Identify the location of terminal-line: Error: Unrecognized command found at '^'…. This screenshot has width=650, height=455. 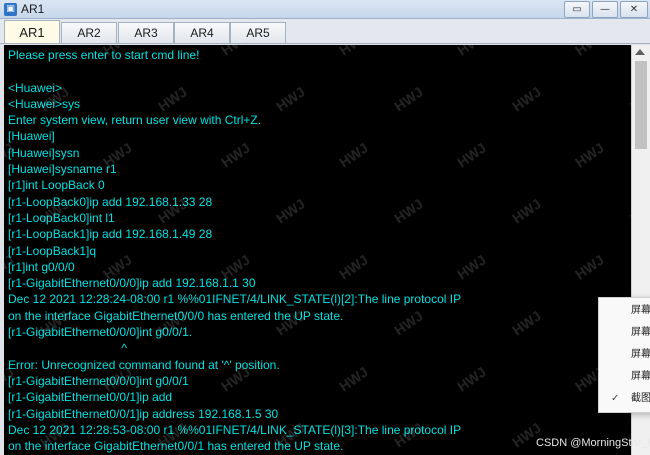
(144, 364).